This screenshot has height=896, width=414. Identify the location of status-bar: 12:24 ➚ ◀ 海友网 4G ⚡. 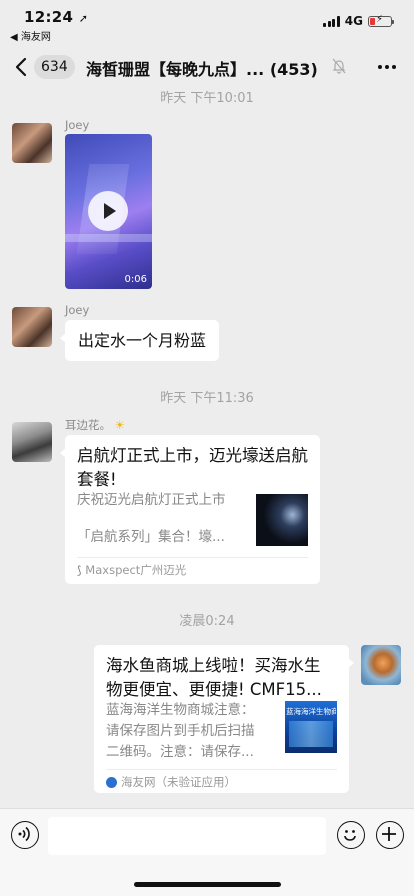
(207, 22).